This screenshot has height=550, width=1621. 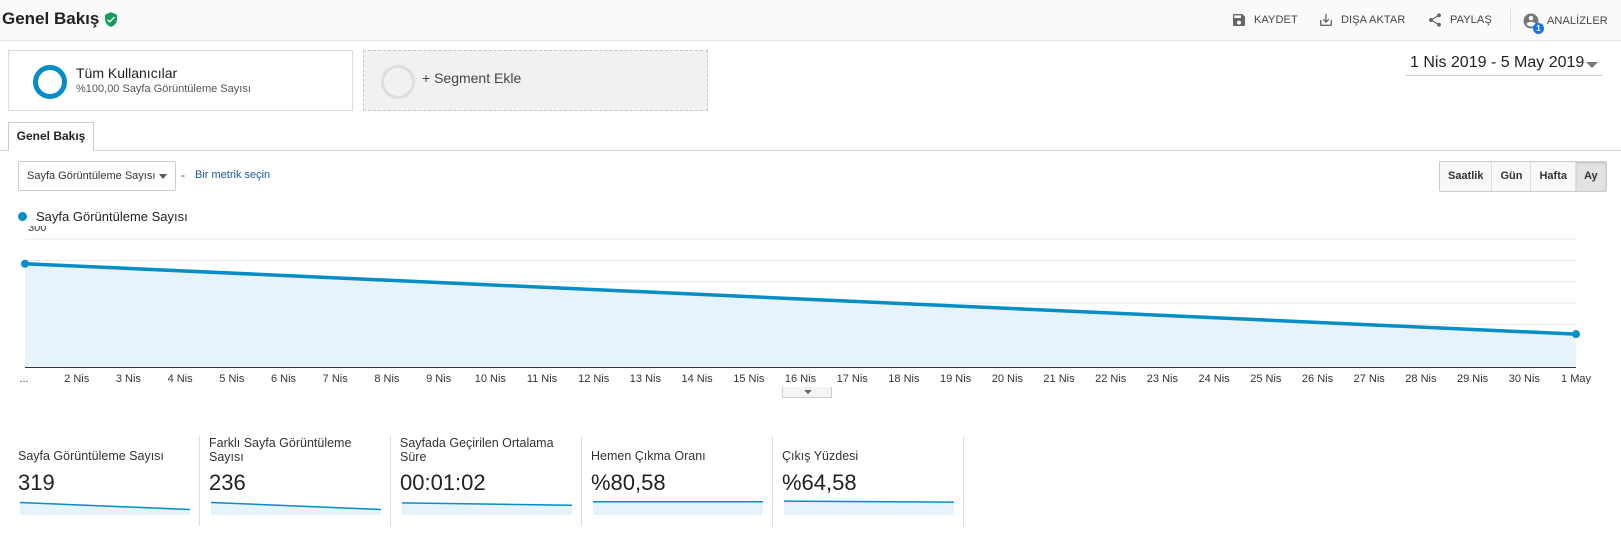 I want to click on export-label: DIŞA AKTAR, so click(x=1373, y=20).